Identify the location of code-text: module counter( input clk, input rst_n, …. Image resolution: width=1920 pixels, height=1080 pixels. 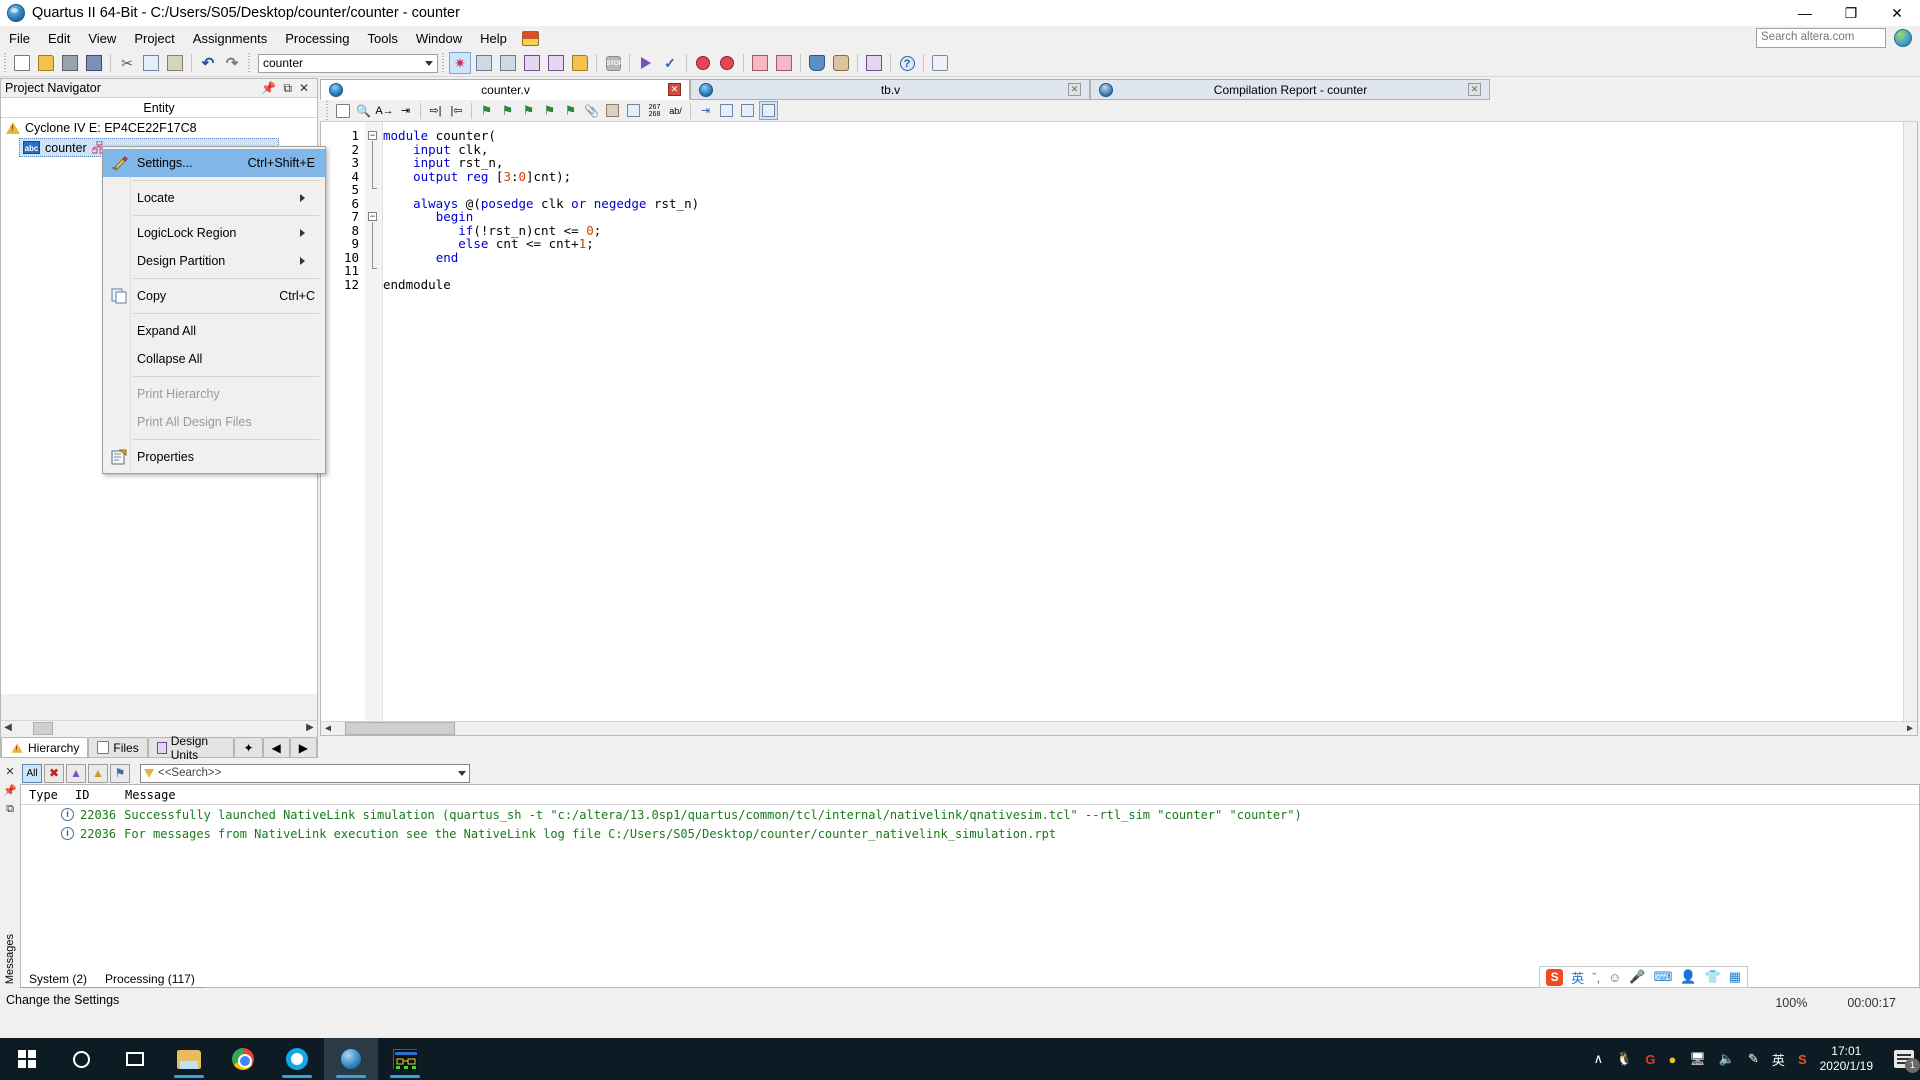
(541, 210).